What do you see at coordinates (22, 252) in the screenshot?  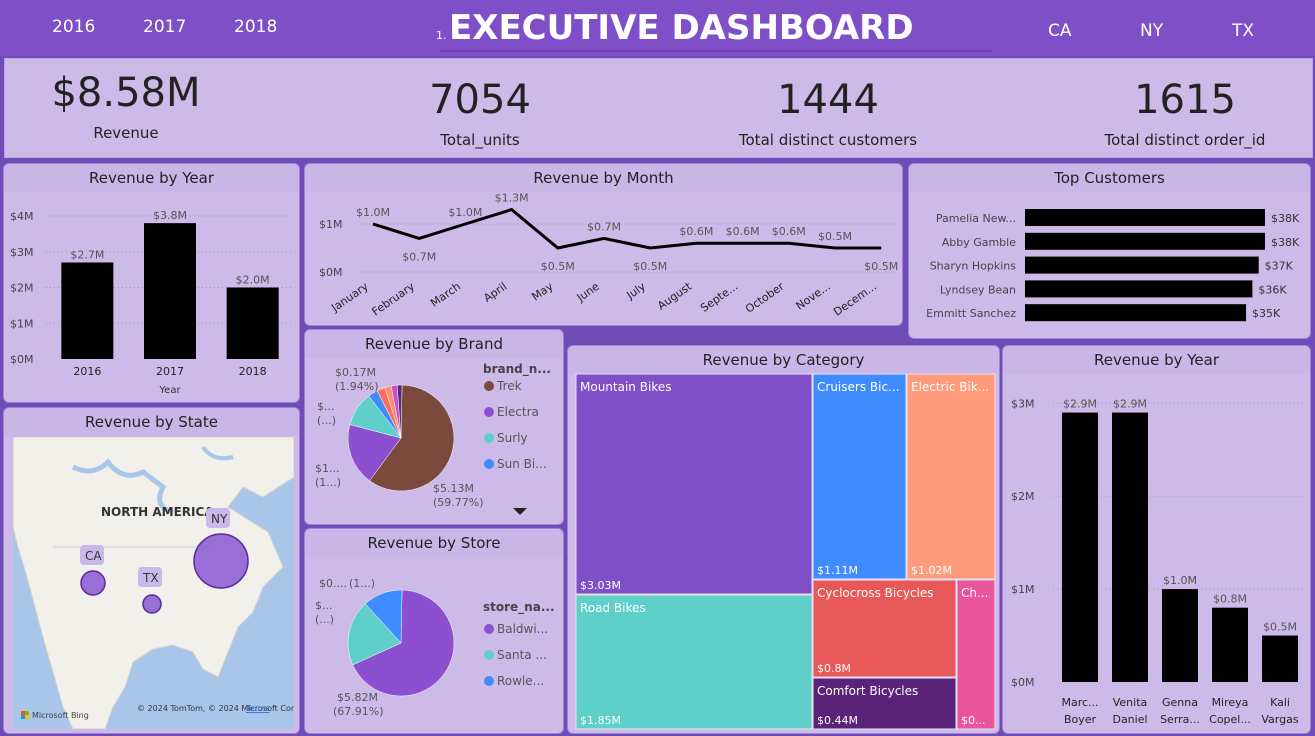 I see `y-tick-label: $3M` at bounding box center [22, 252].